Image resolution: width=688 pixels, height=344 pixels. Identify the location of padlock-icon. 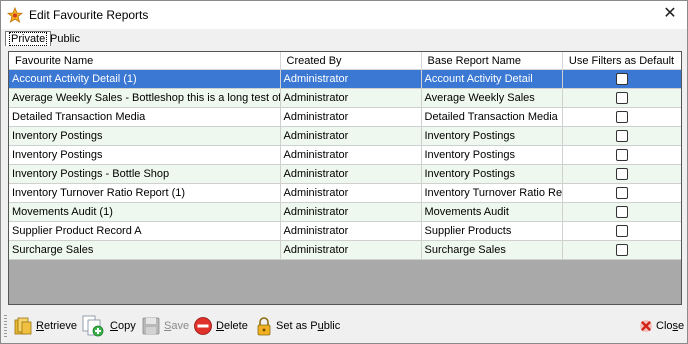
(264, 326).